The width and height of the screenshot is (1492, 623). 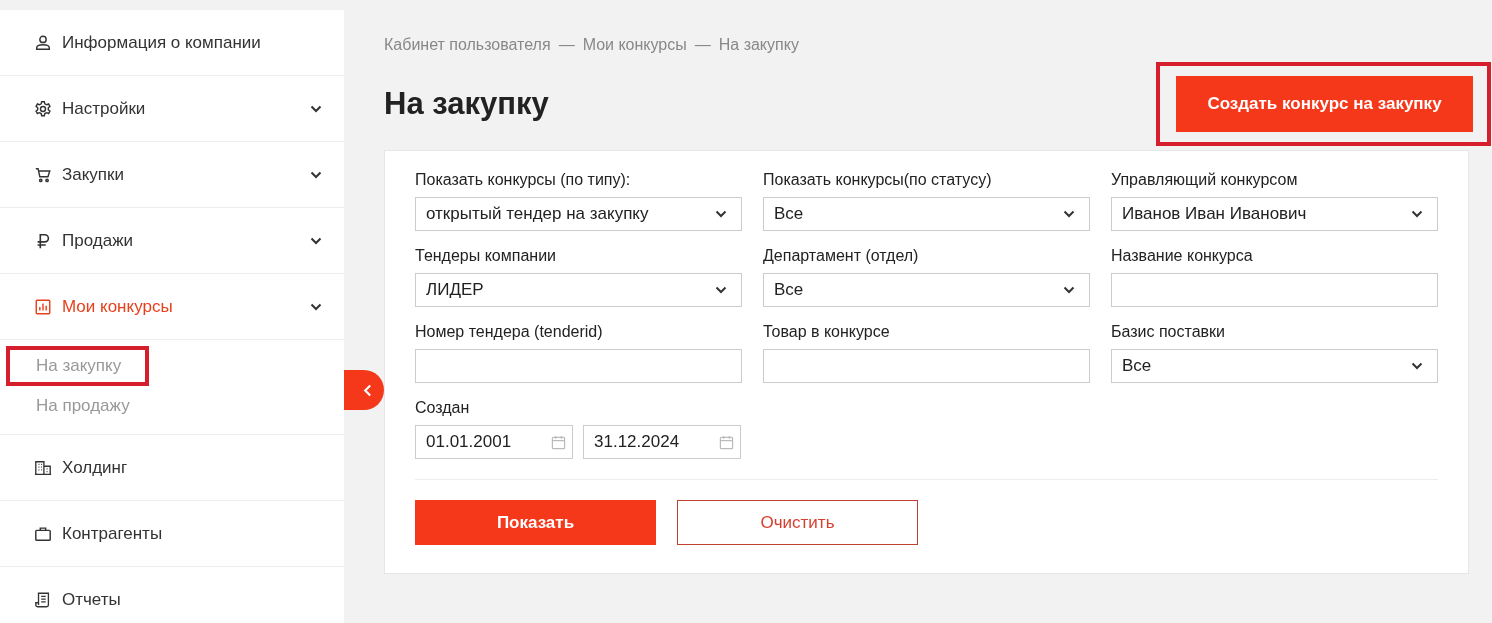 I want to click on field-label: Название конкурса, so click(x=1182, y=256).